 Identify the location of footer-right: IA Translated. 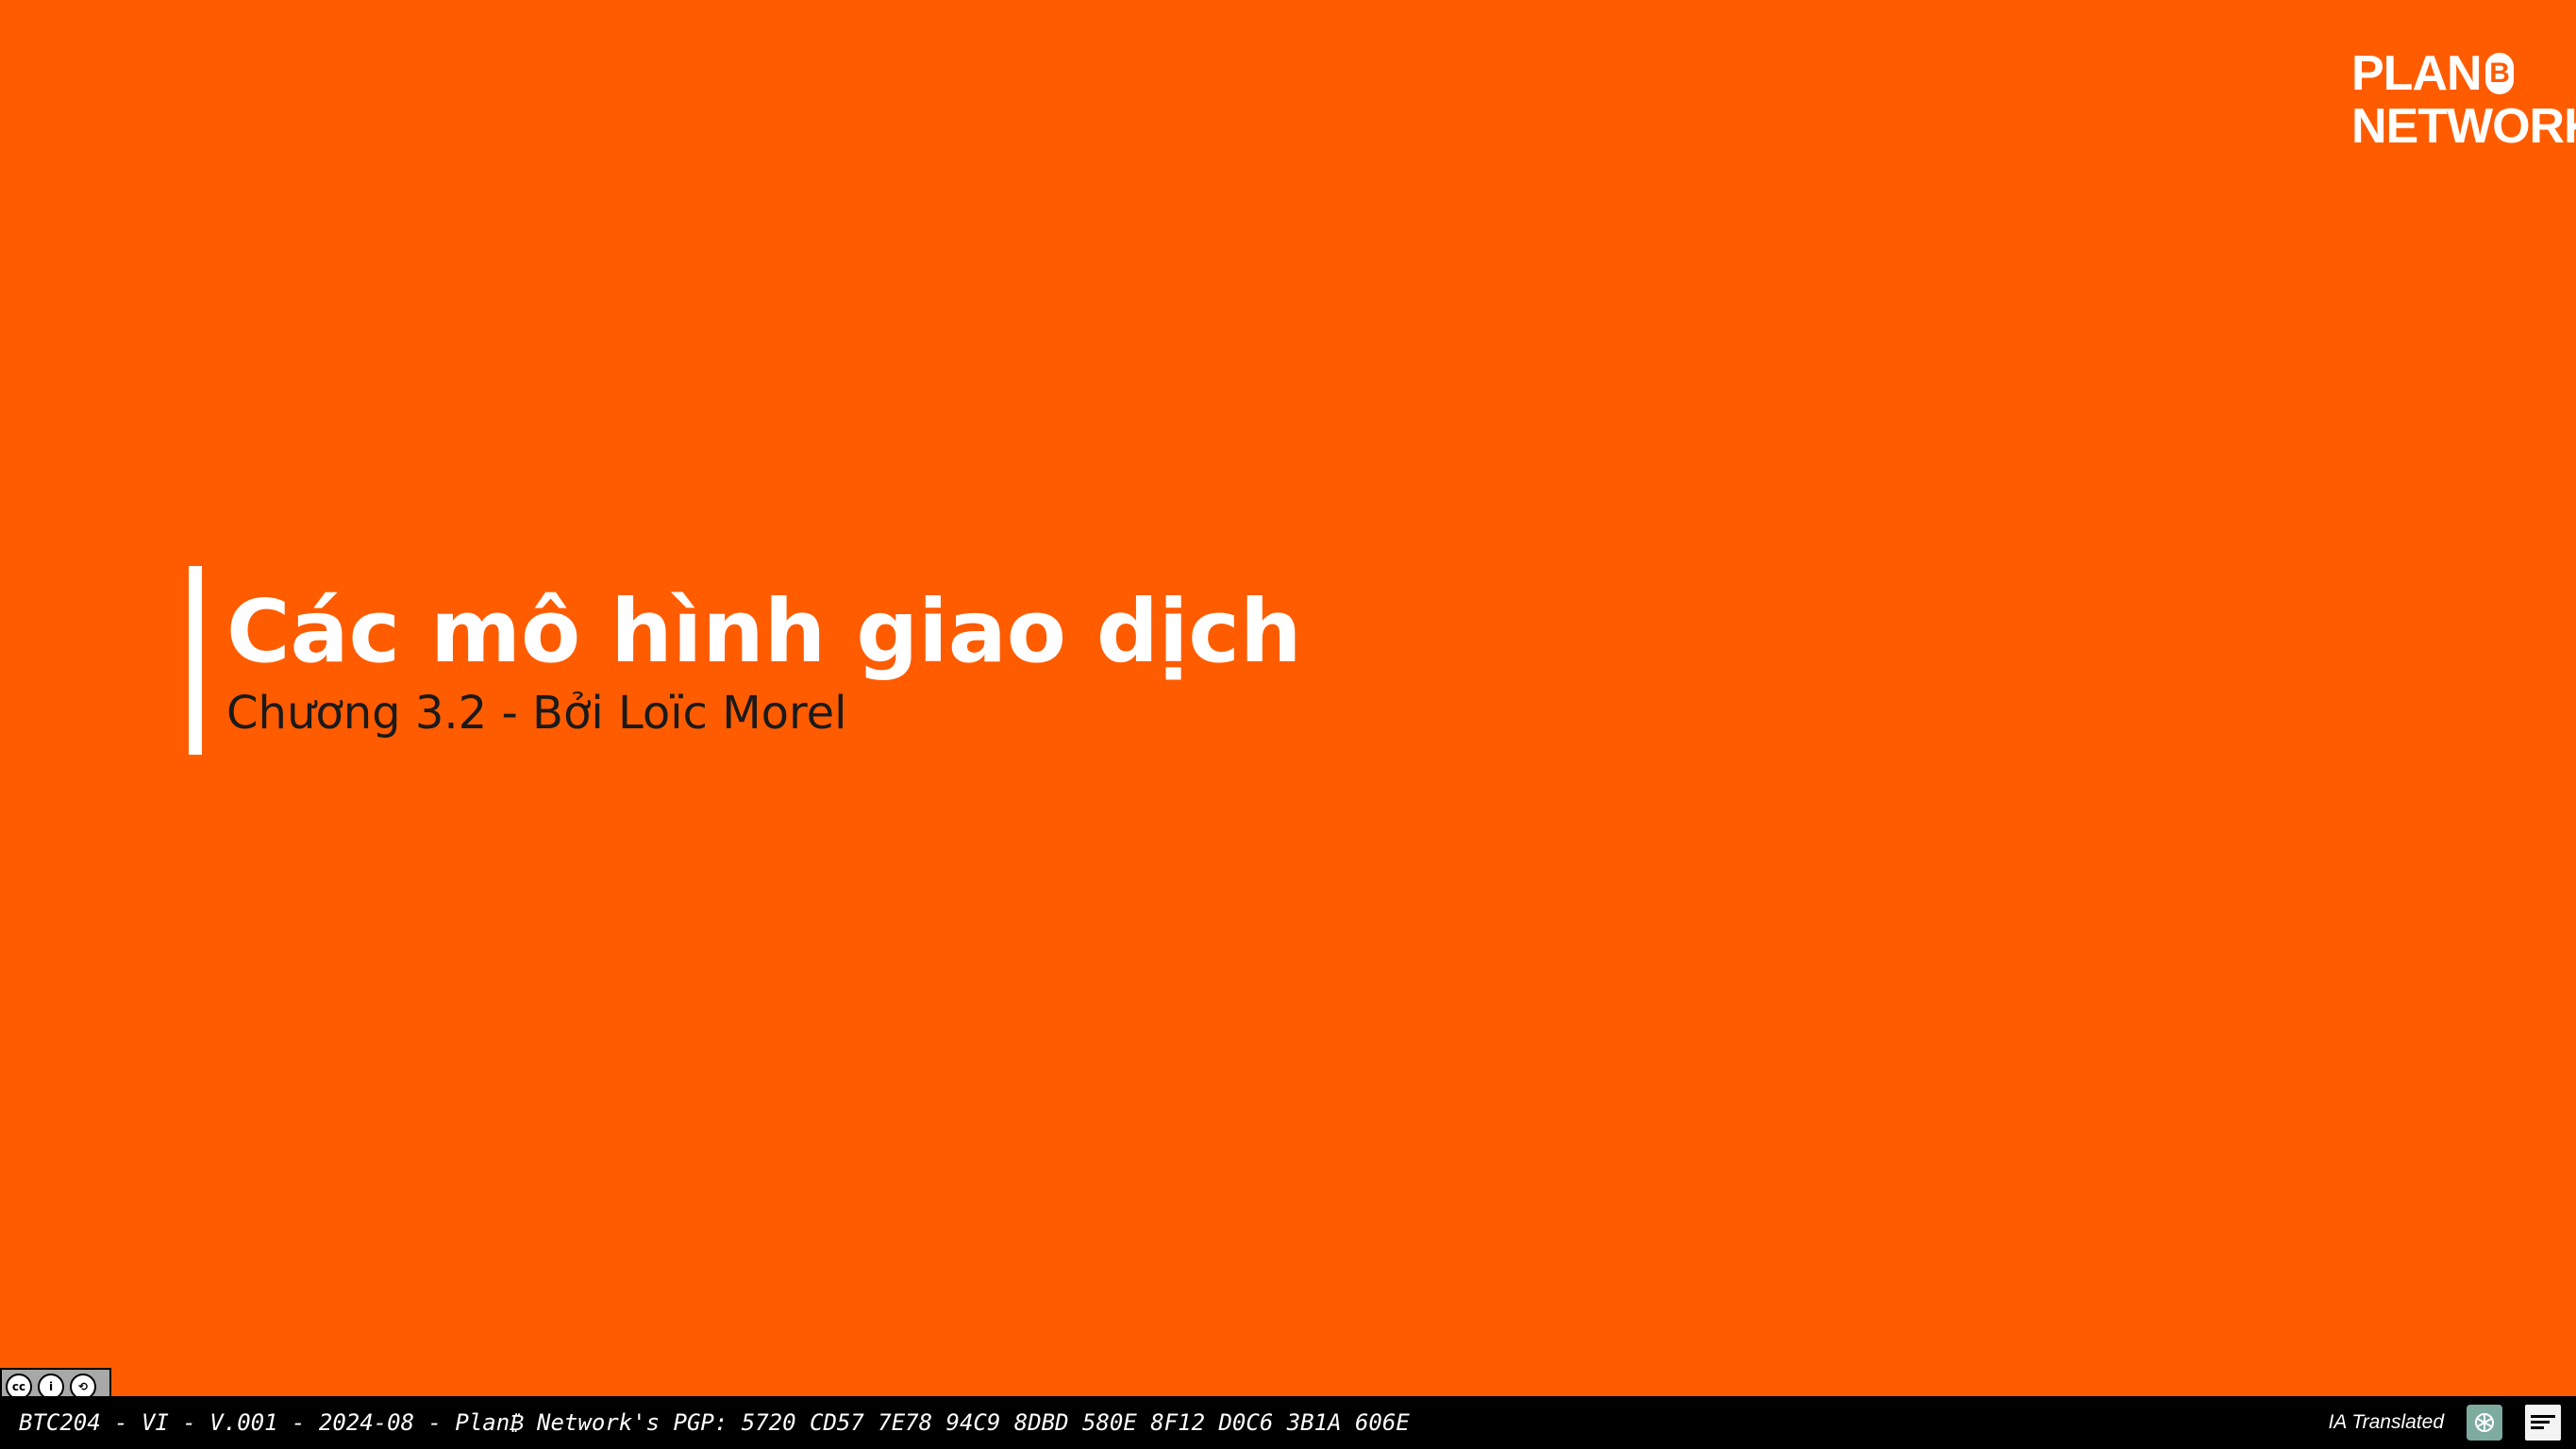
(2444, 1422).